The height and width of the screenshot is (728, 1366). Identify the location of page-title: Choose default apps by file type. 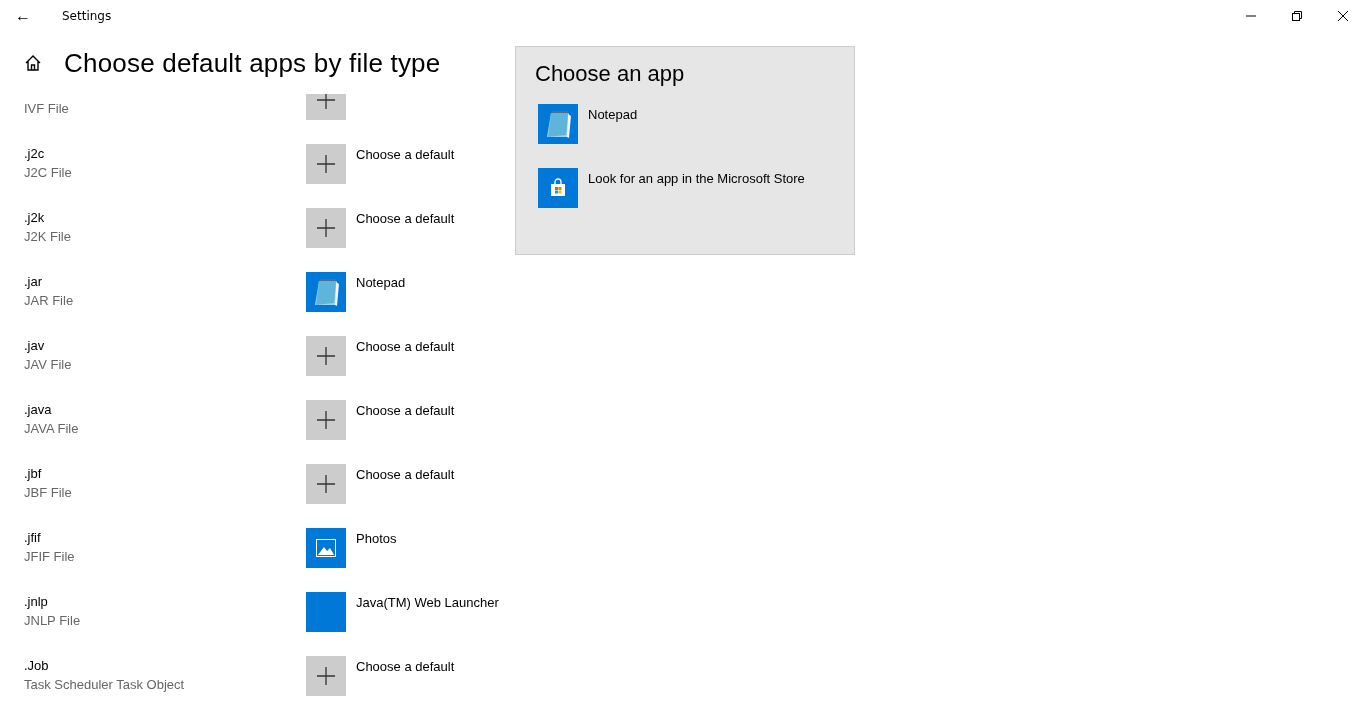
(252, 63).